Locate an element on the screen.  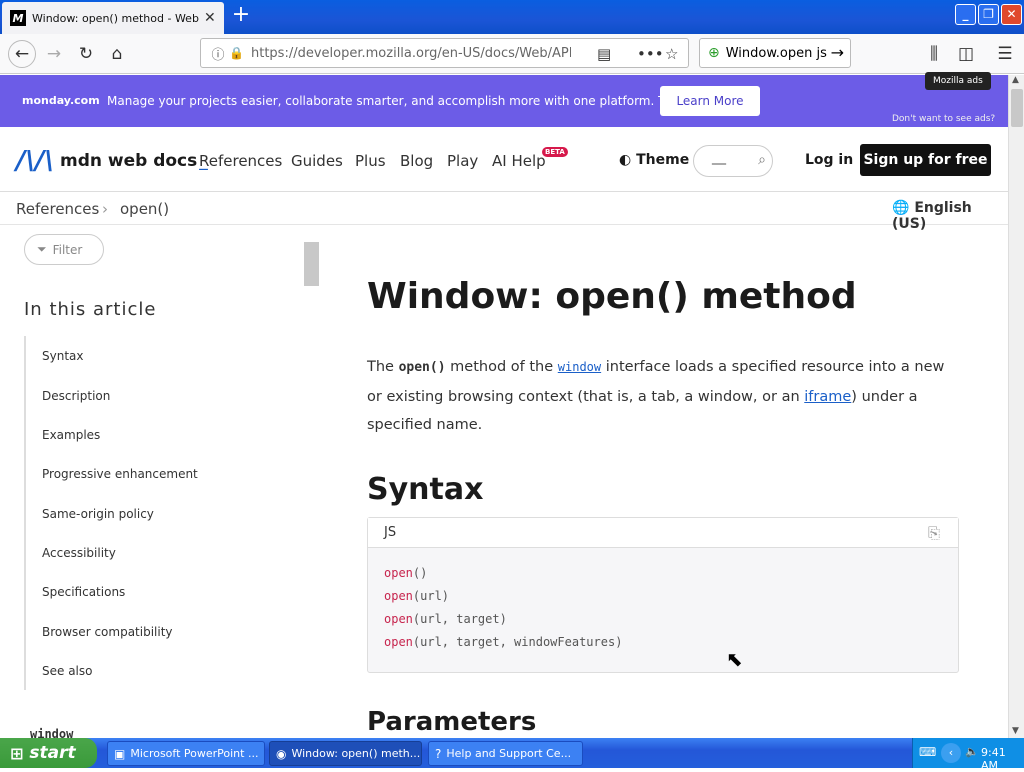
intro-text-2: method of the is located at coordinates (501, 367).